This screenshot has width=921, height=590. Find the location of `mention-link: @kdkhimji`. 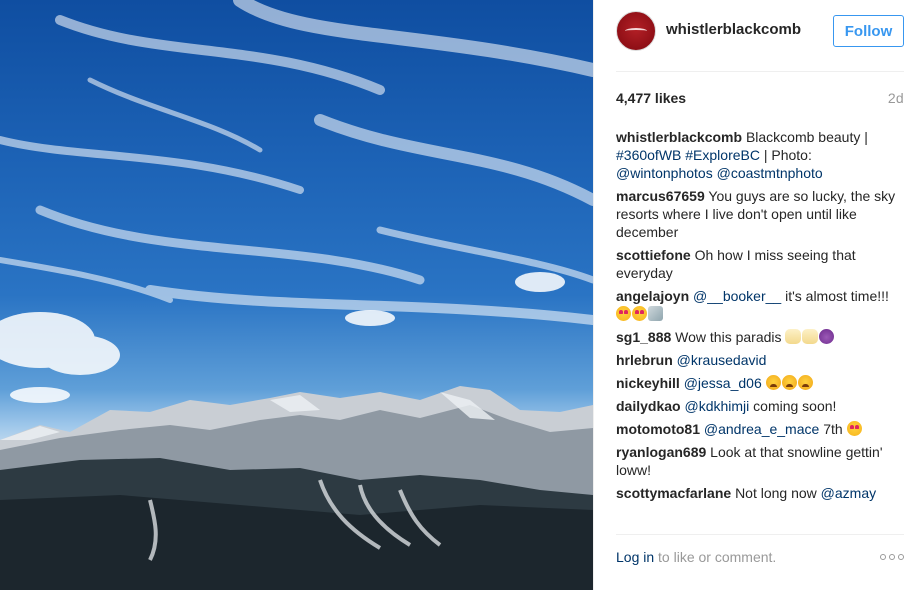

mention-link: @kdkhimji is located at coordinates (716, 406).